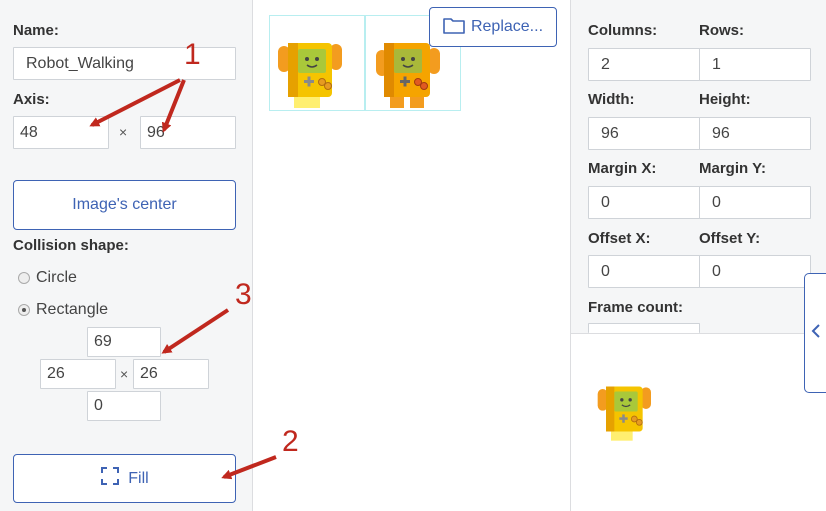  I want to click on offset-x-label: Offset X:, so click(619, 238).